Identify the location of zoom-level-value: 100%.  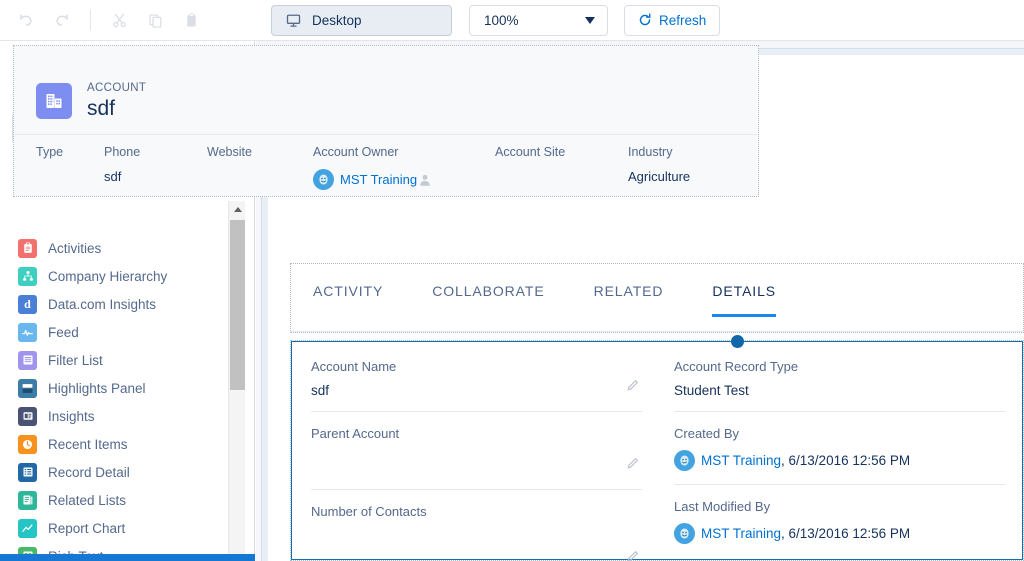
(501, 20).